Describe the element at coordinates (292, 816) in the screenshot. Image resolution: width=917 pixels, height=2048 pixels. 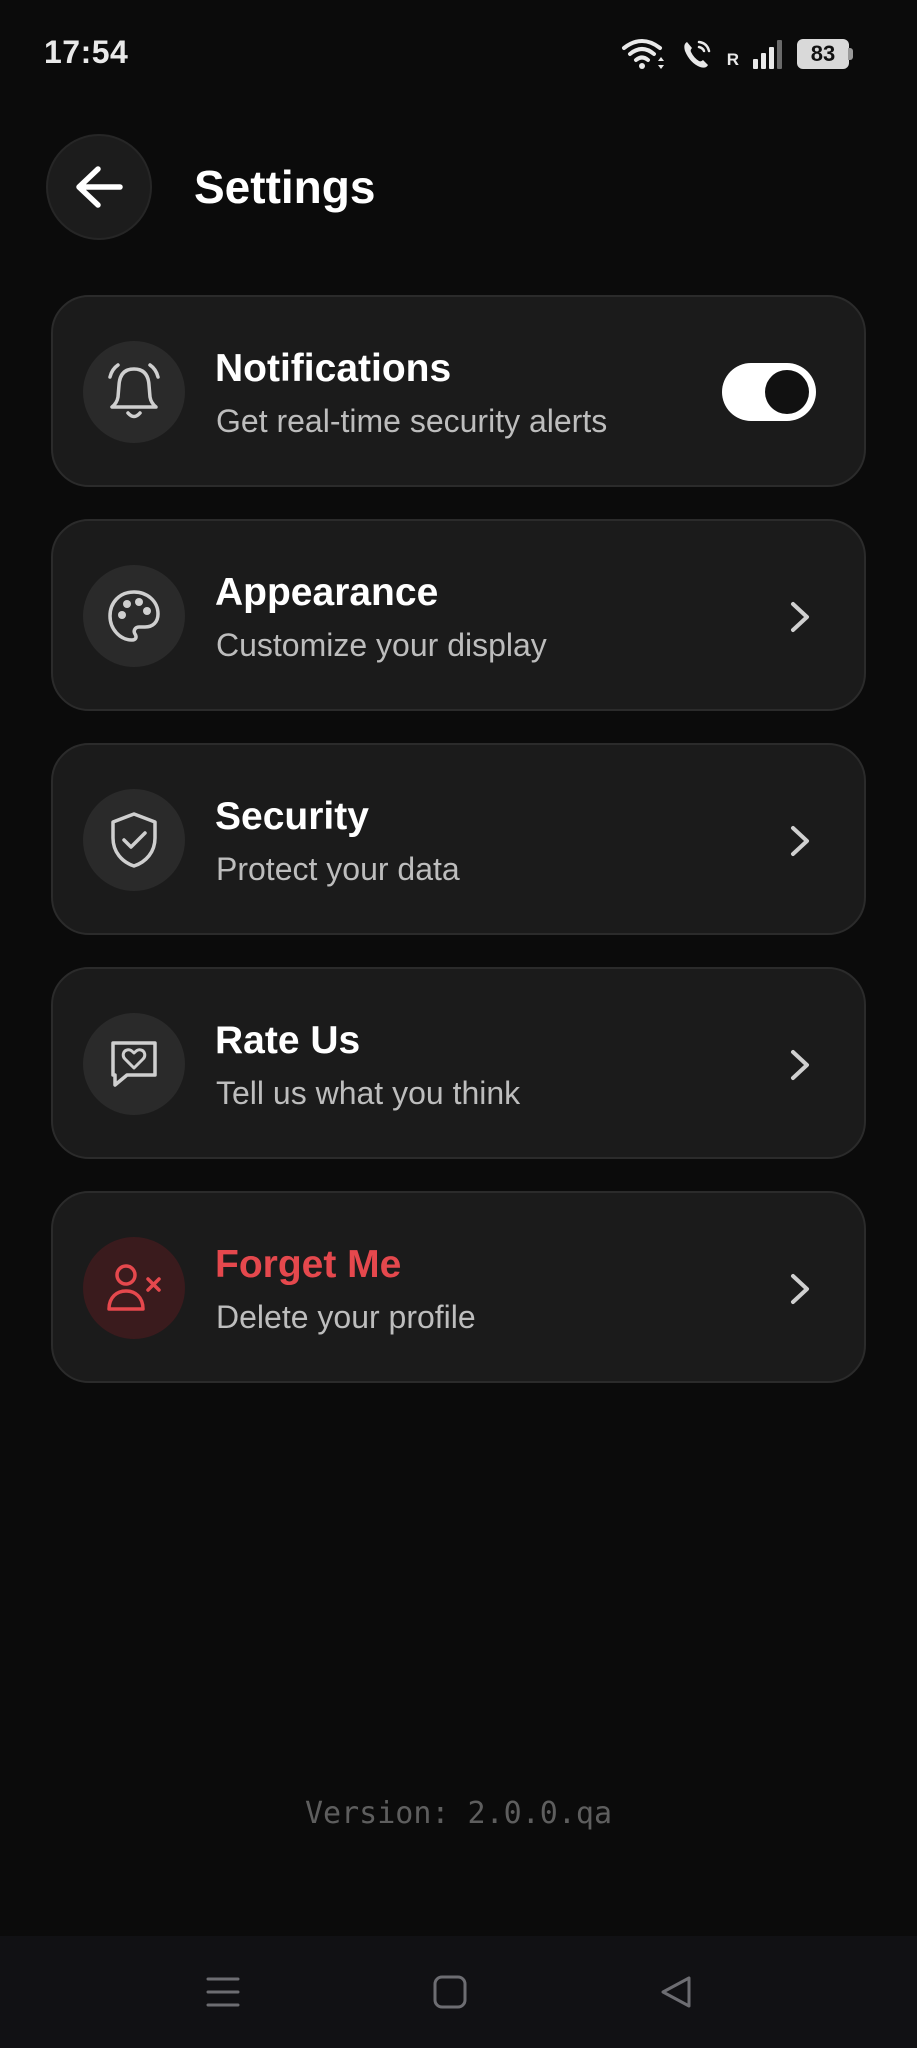
I see `security-title: Security` at that location.